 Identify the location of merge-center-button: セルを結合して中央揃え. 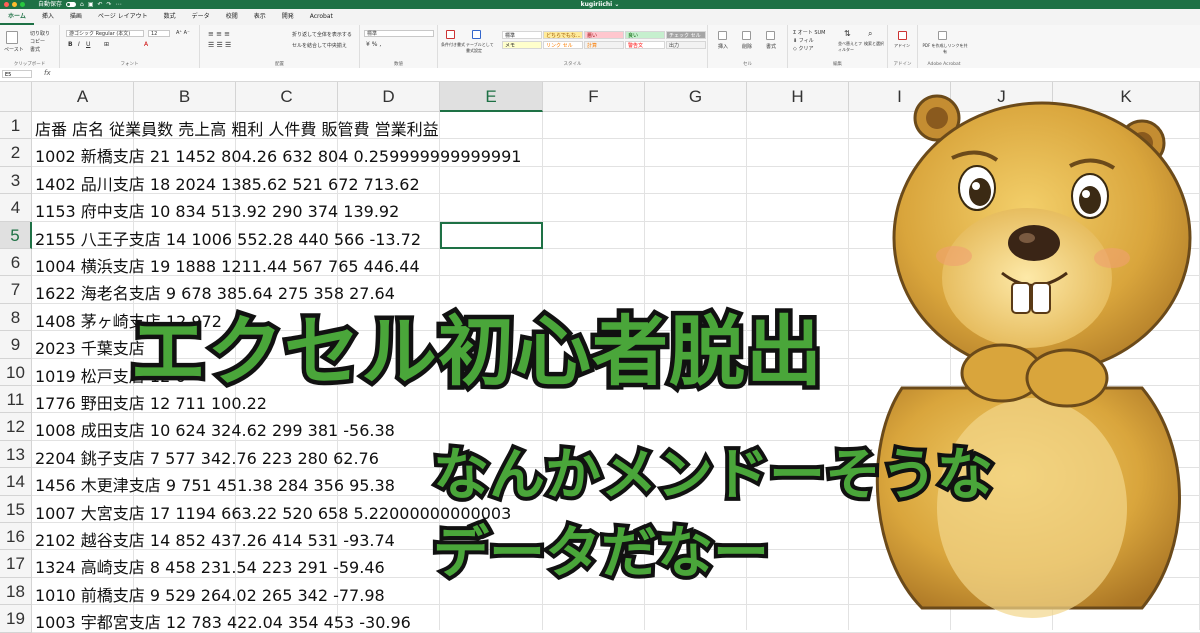
(319, 45).